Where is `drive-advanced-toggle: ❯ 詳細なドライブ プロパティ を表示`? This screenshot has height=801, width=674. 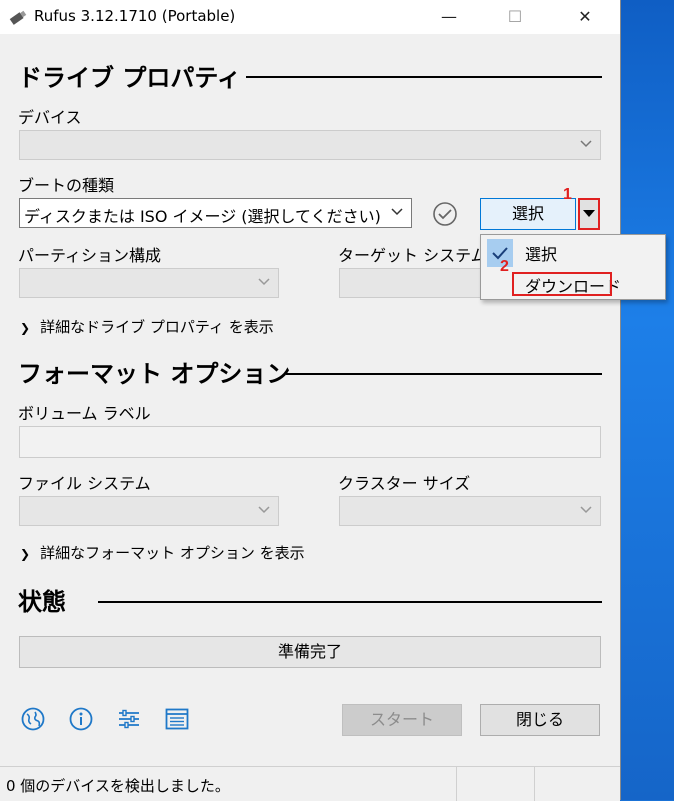 drive-advanced-toggle: ❯ 詳細なドライブ プロパティ を表示 is located at coordinates (147, 326).